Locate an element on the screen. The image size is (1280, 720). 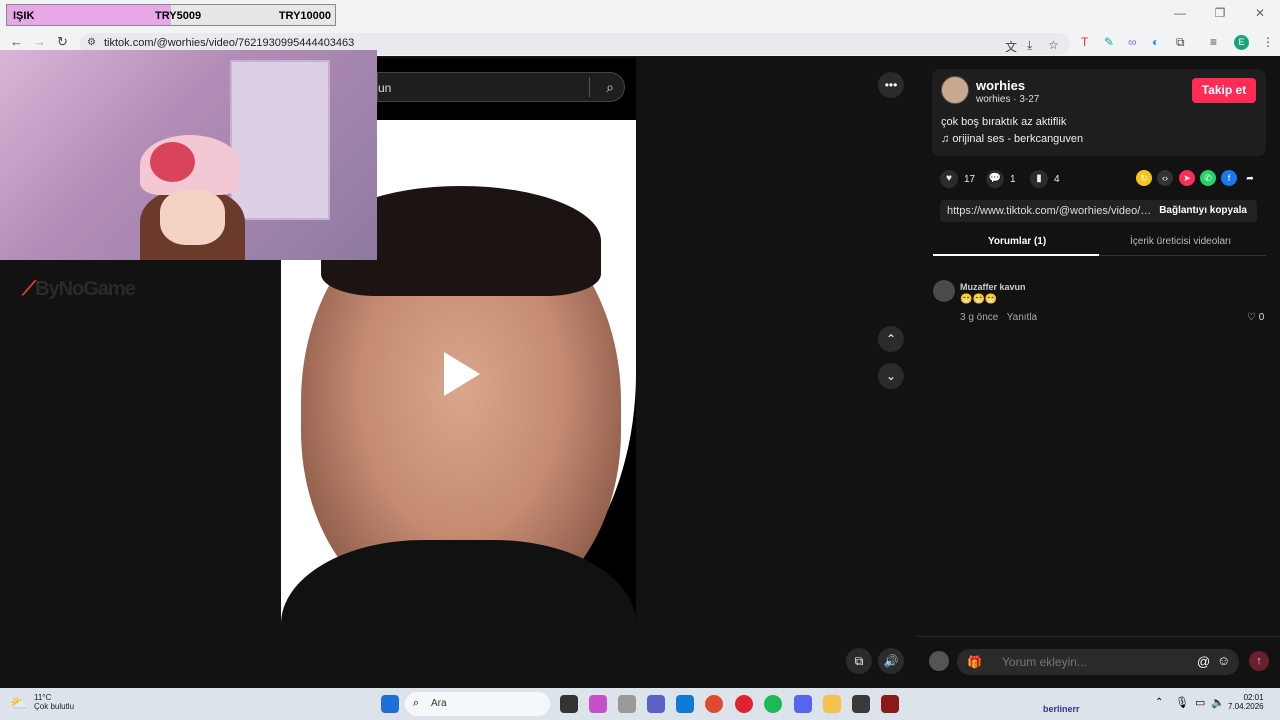
post-comment-button: ↑ is located at coordinates (1259, 661).